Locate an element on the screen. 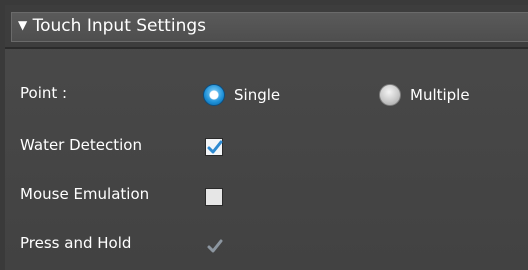 The height and width of the screenshot is (270, 528). checkmark-icon is located at coordinates (215, 147).